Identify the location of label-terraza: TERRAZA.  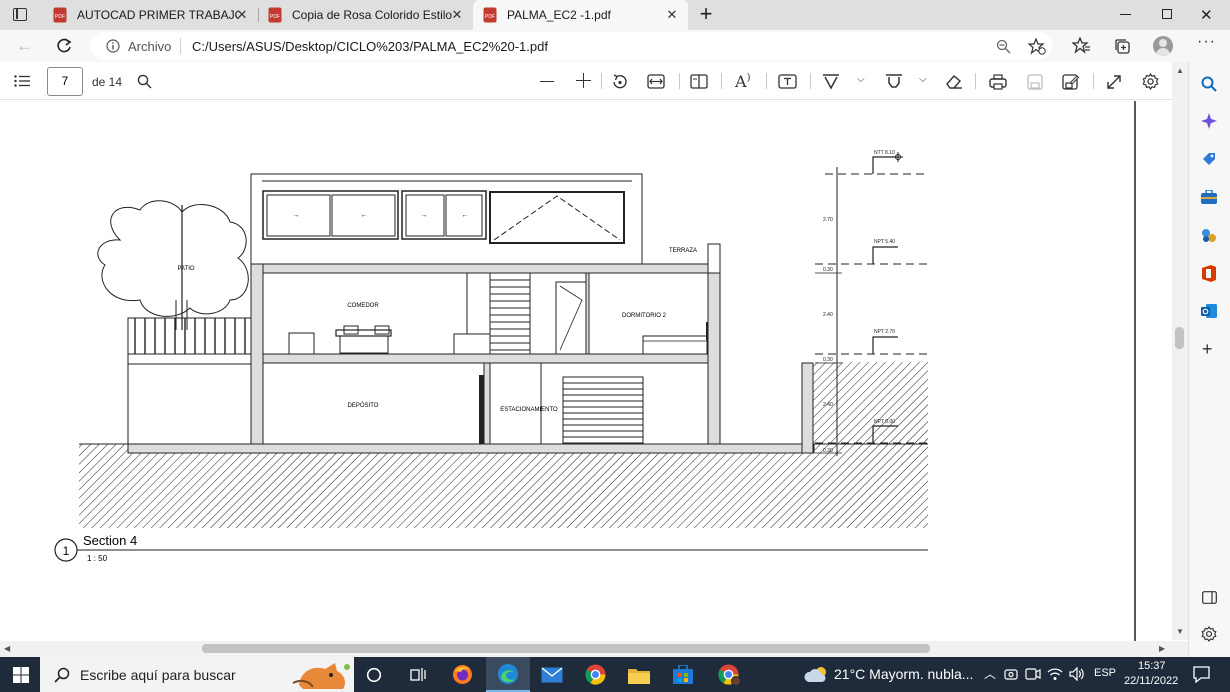
(683, 251).